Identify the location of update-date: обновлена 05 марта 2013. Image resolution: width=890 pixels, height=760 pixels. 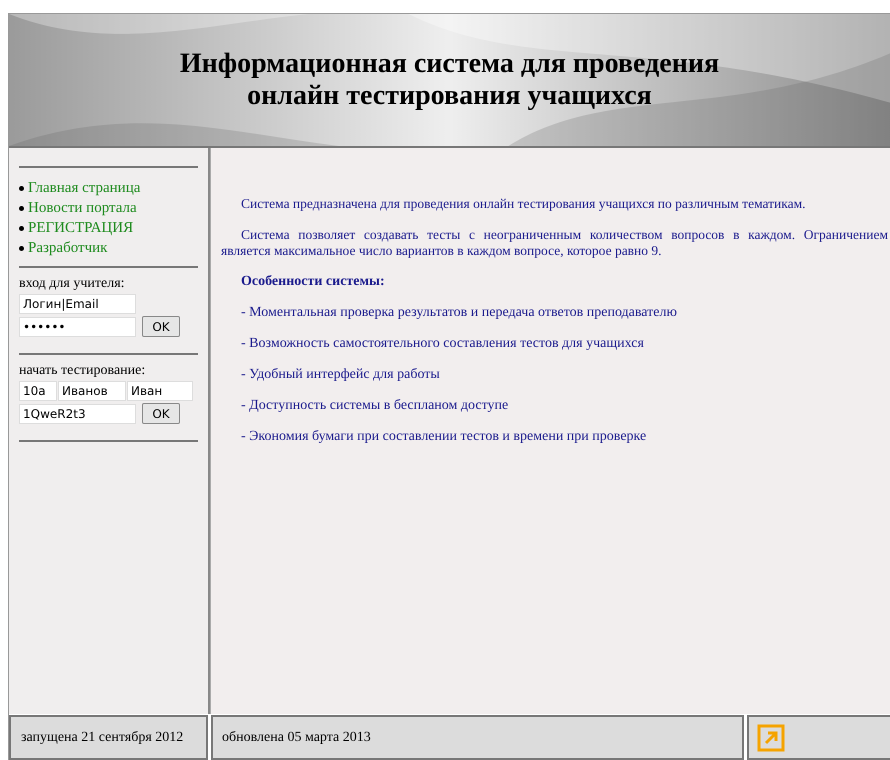
(477, 737).